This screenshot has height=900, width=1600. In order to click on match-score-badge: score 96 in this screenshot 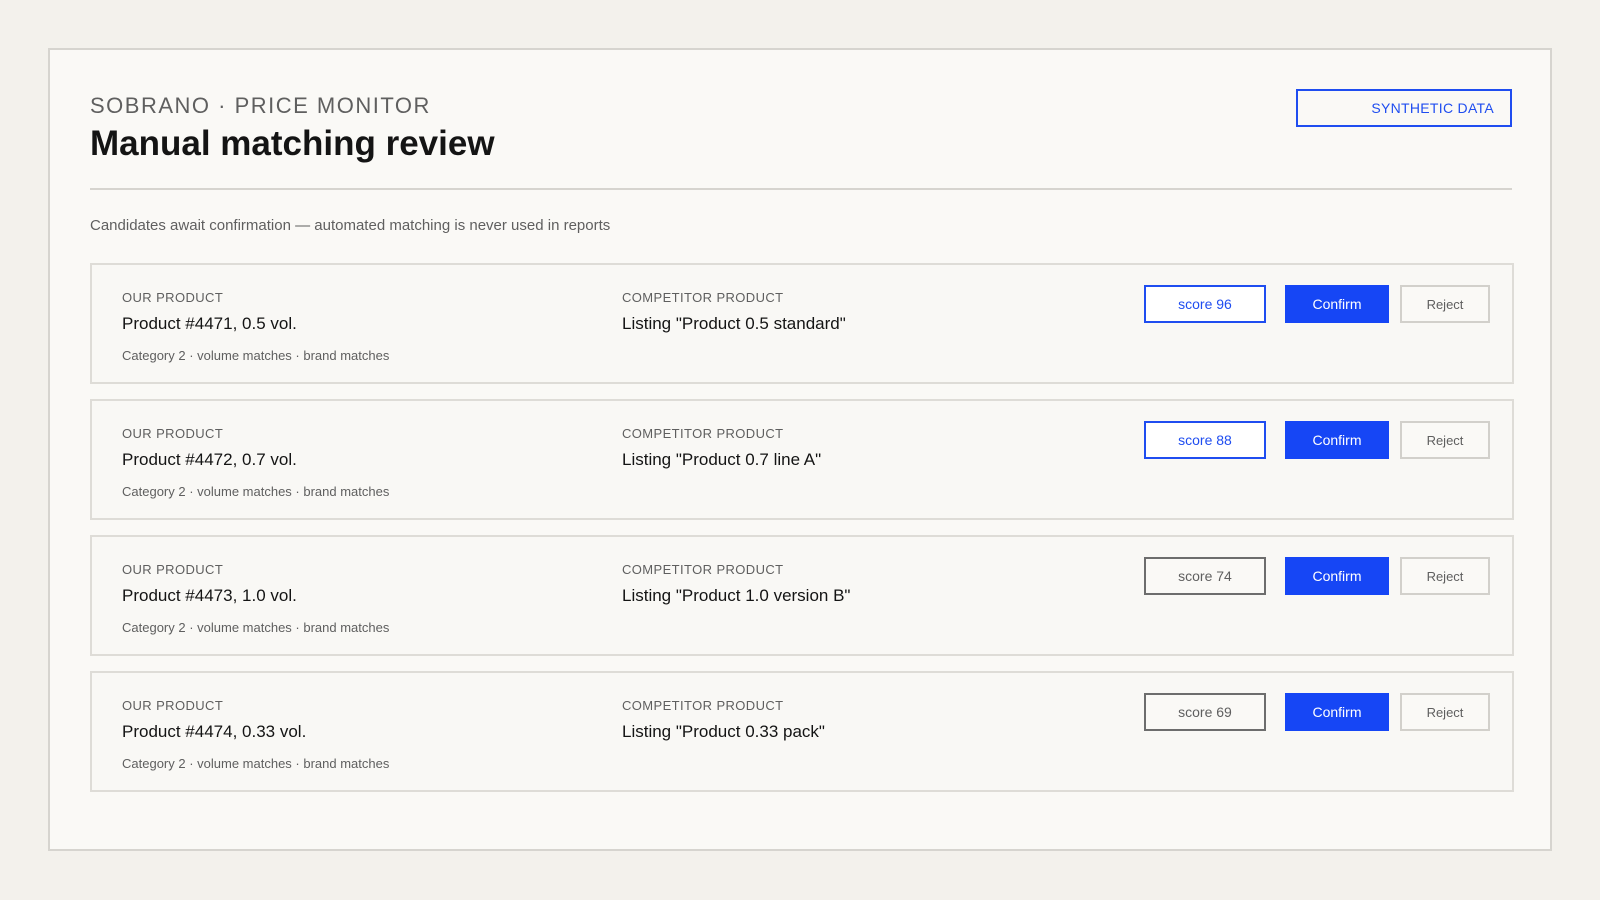, I will do `click(1205, 304)`.